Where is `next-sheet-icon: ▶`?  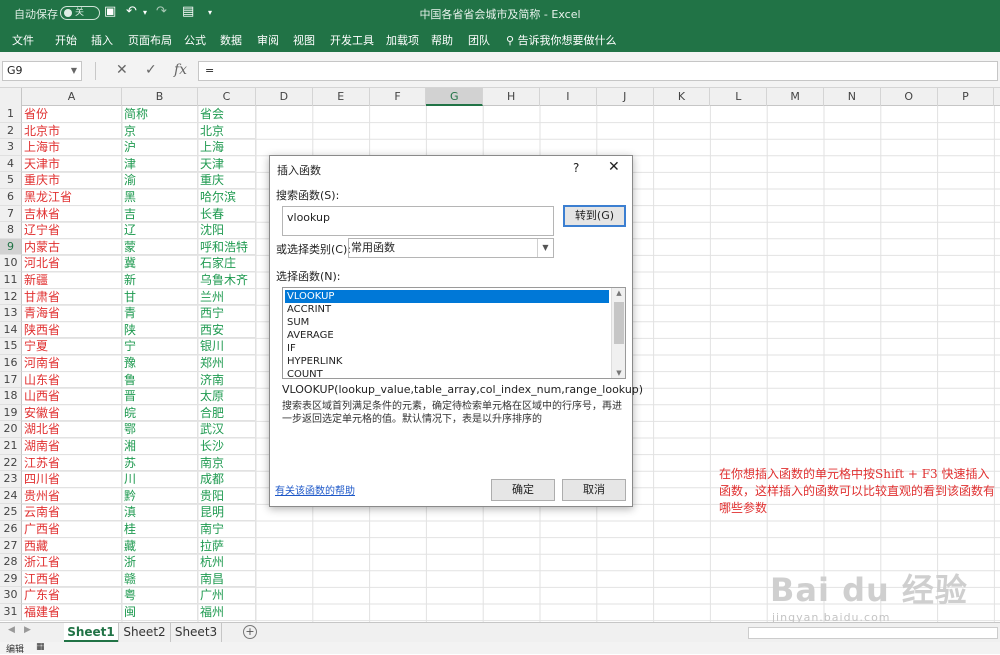 next-sheet-icon: ▶ is located at coordinates (27, 630).